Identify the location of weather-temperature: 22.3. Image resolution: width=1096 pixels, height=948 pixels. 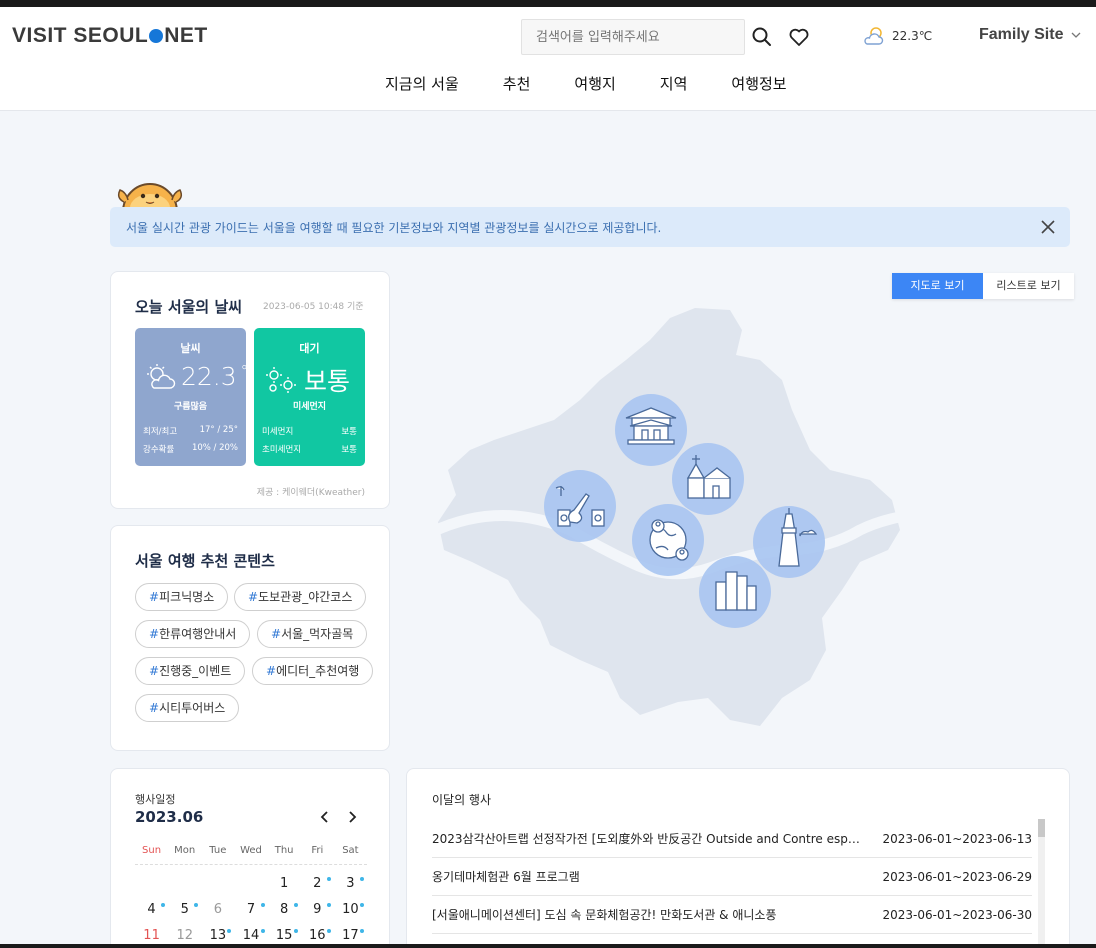
(209, 376).